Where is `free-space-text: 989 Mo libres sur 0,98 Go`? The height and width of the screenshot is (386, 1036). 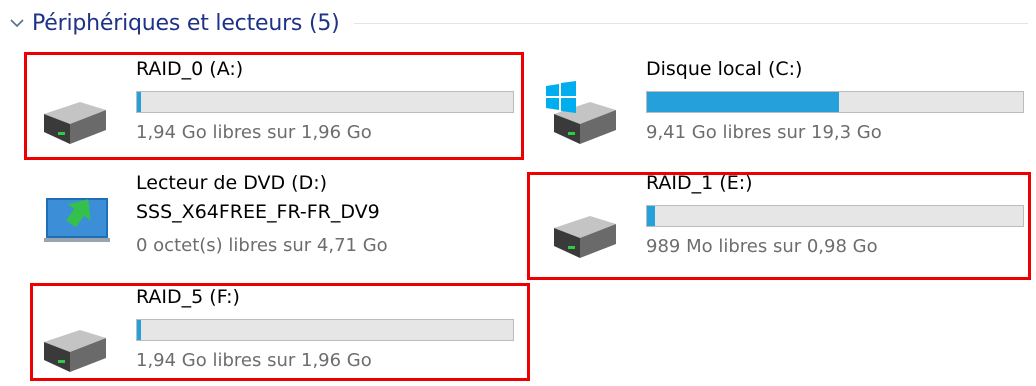
free-space-text: 989 Mo libres sur 0,98 Go is located at coordinates (762, 246).